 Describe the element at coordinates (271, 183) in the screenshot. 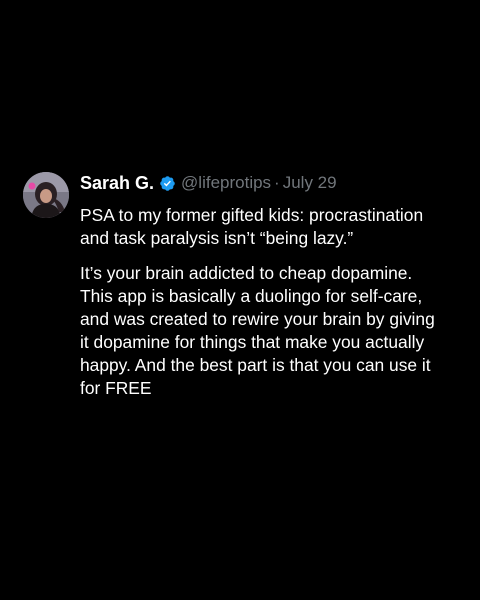

I see `tweet-header: Sarah G. @lifeprotips · July 29` at that location.